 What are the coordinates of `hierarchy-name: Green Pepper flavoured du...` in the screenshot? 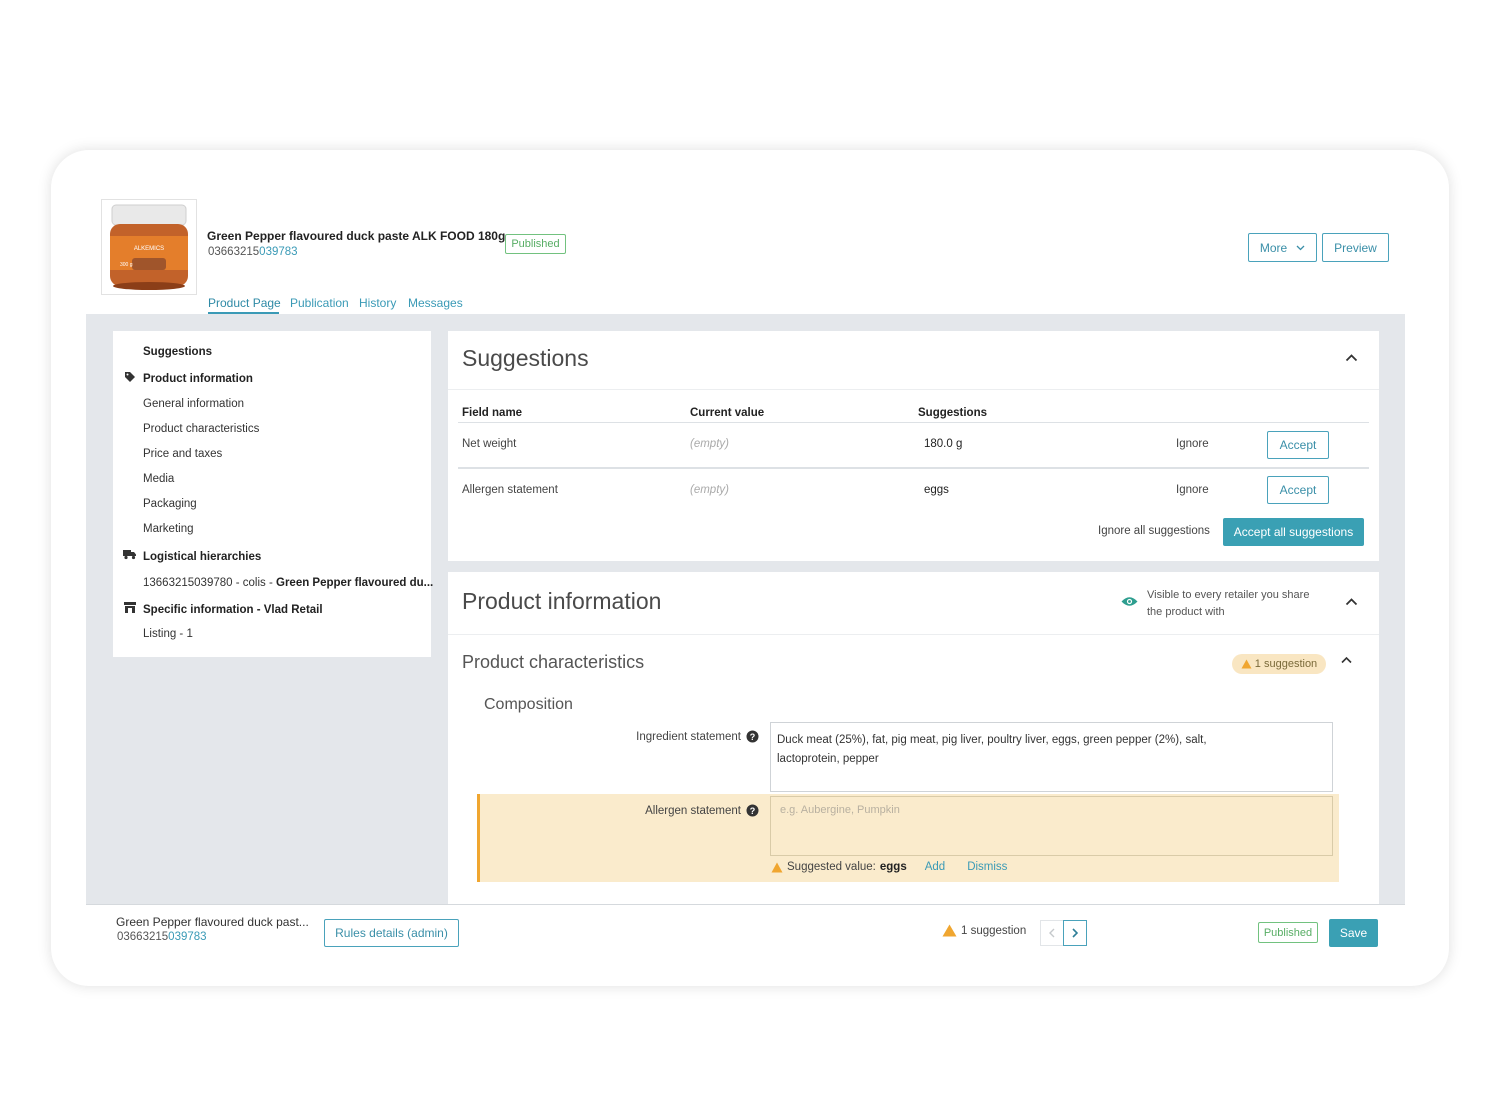 It's located at (355, 583).